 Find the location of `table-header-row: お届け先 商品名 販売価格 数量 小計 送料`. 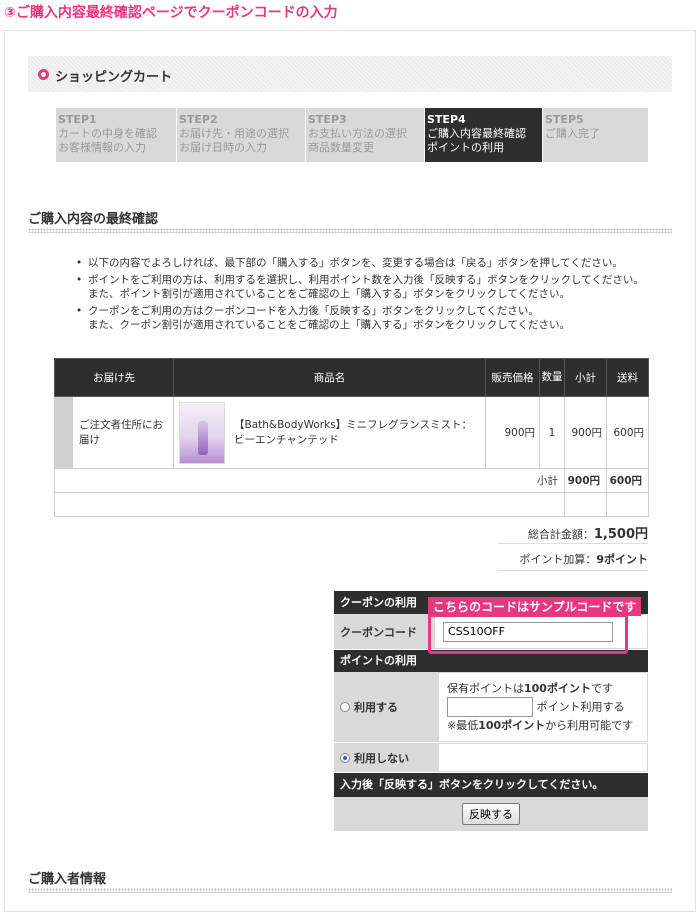

table-header-row: お届け先 商品名 販売価格 数量 小計 送料 is located at coordinates (351, 377).